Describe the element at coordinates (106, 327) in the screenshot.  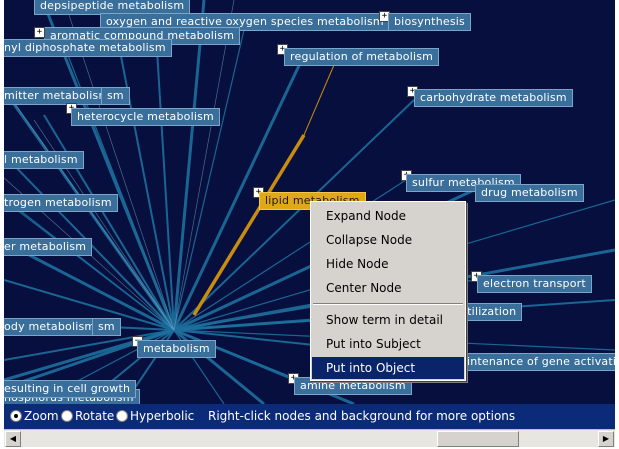
I see `node-body-metabolism-overlap: sm` at that location.